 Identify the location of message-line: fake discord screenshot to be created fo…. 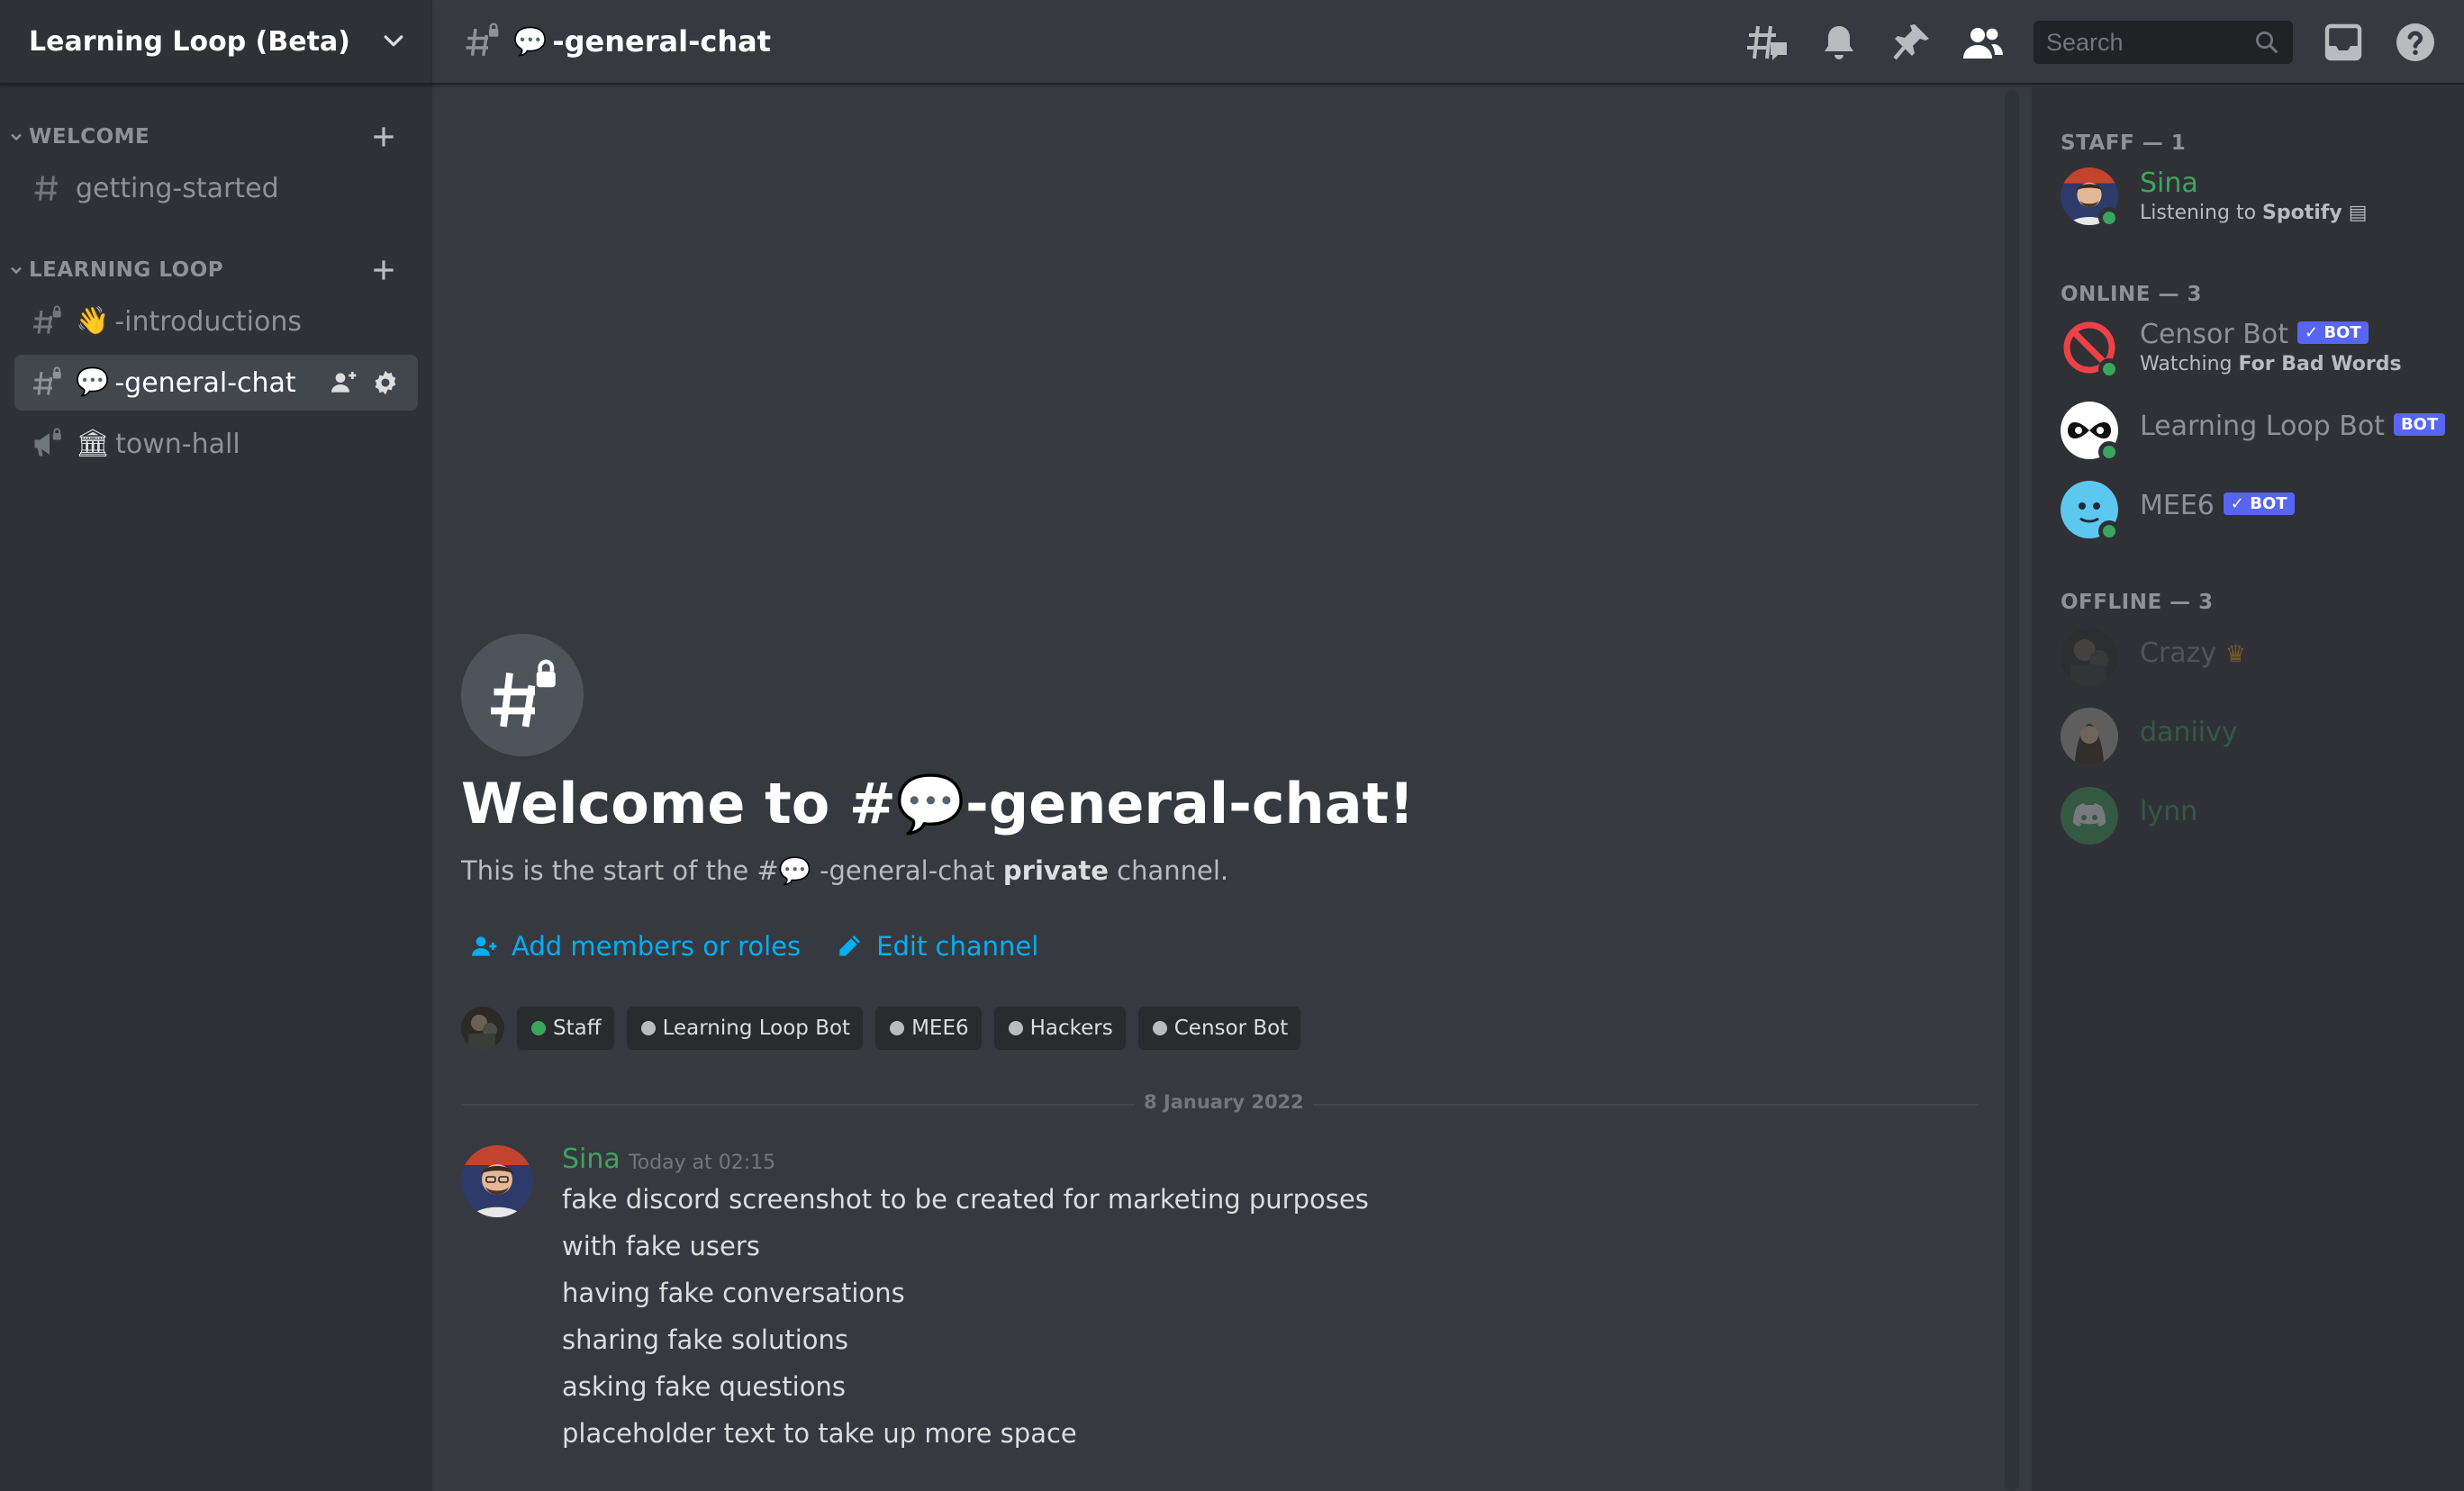
(965, 1199).